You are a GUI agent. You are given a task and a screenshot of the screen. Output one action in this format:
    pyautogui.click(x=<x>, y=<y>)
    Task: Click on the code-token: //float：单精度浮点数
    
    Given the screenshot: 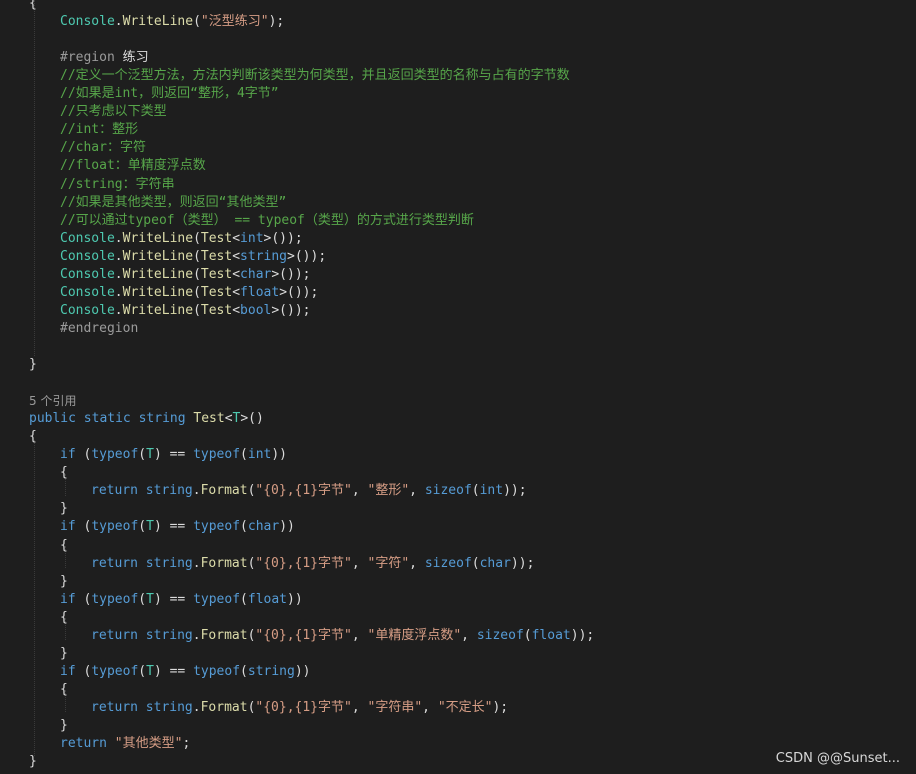 What is the action you would take?
    pyautogui.click(x=133, y=166)
    